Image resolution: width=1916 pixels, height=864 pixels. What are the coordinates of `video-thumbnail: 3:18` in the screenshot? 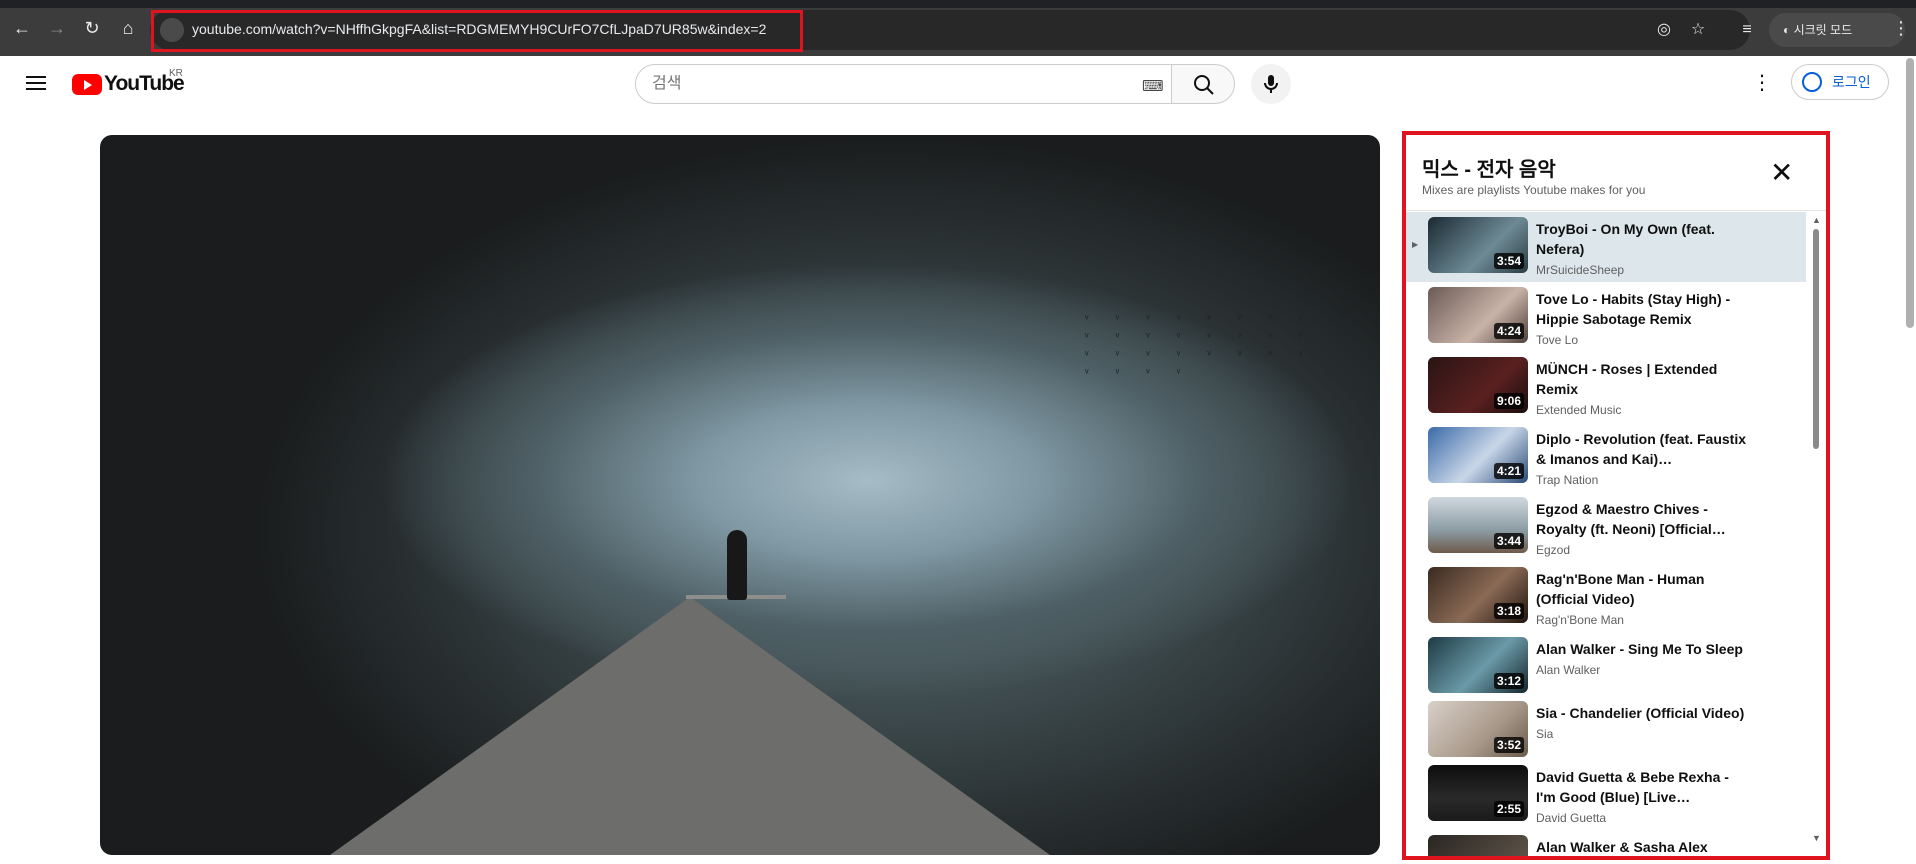 It's located at (1478, 595).